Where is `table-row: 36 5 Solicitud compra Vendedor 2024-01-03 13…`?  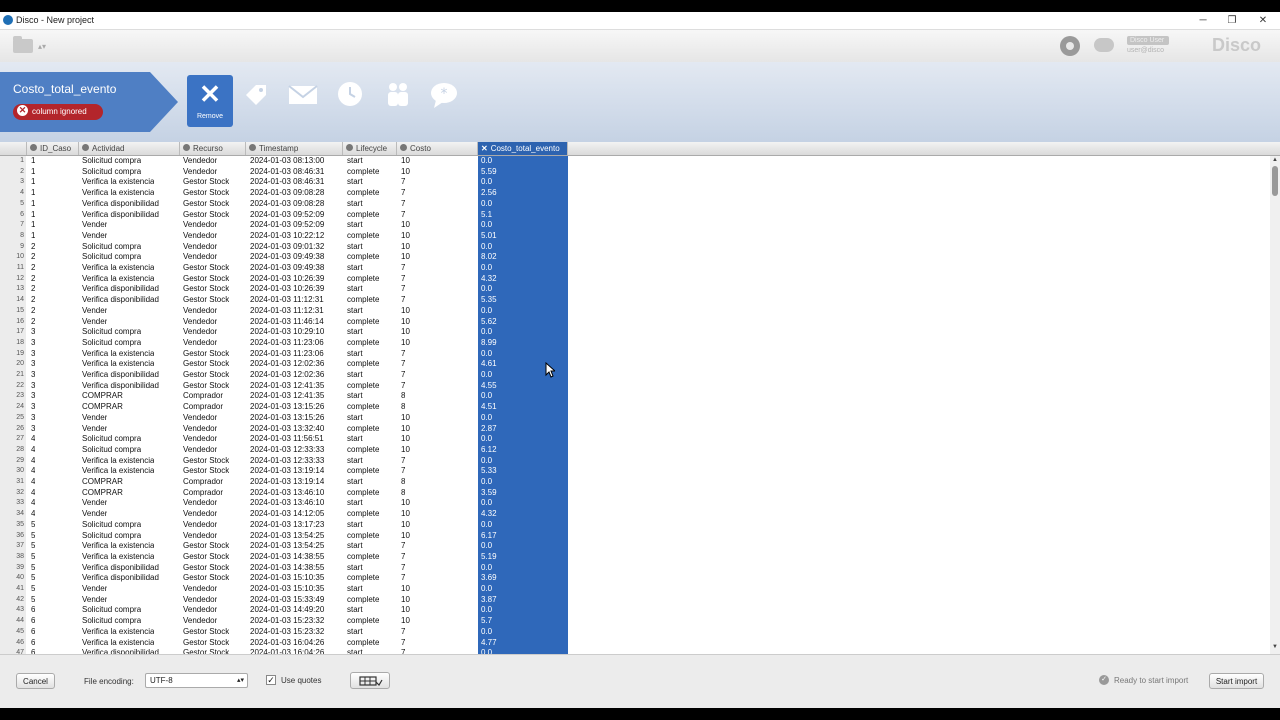
table-row: 36 5 Solicitud compra Vendedor 2024-01-03 13… is located at coordinates (640, 536).